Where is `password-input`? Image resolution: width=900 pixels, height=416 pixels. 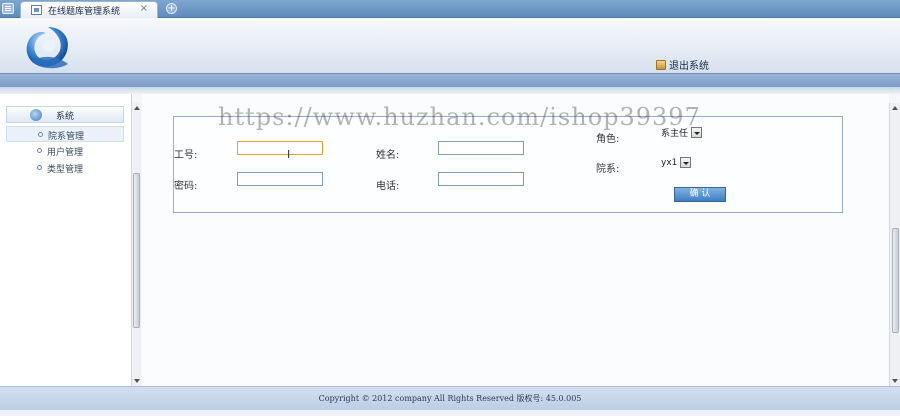 password-input is located at coordinates (280, 179).